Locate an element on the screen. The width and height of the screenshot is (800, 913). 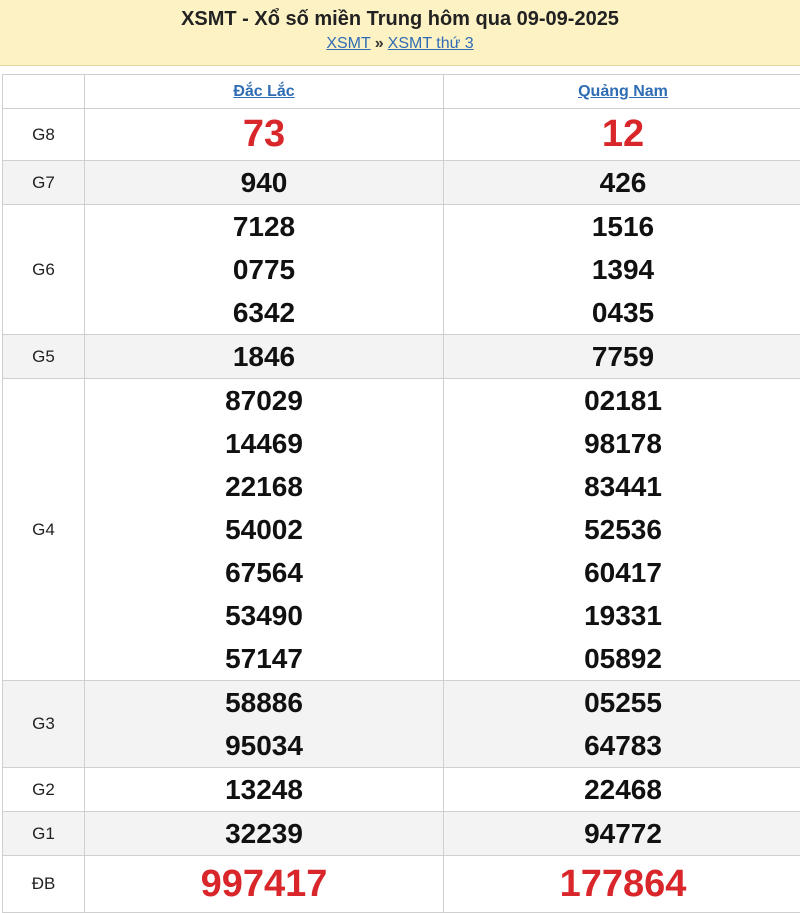
prize-cell-quang-nam: 12 is located at coordinates (622, 135).